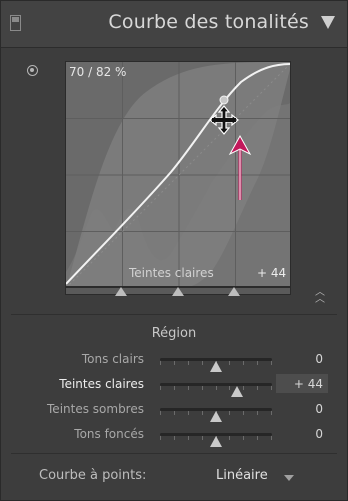  I want to click on target-adjustment-icon, so click(32, 70).